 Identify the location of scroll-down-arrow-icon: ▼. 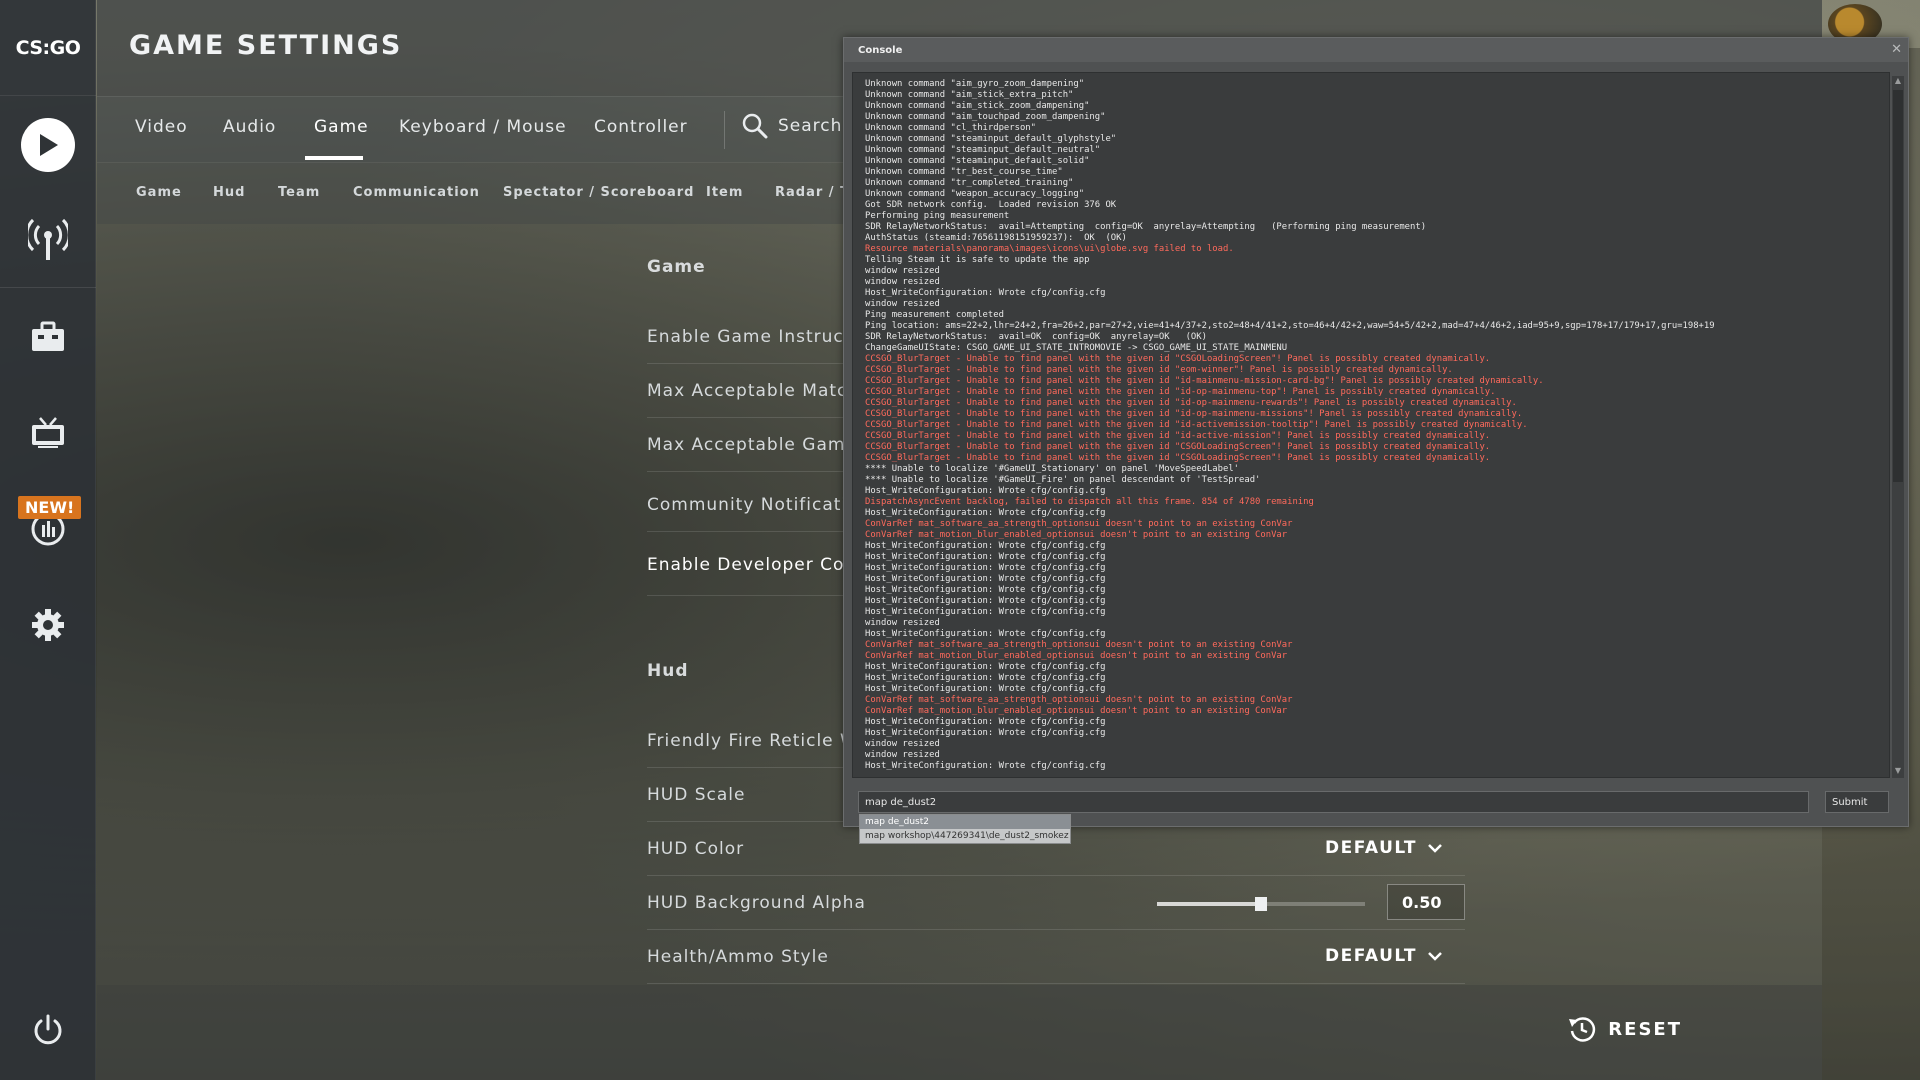
(1898, 772).